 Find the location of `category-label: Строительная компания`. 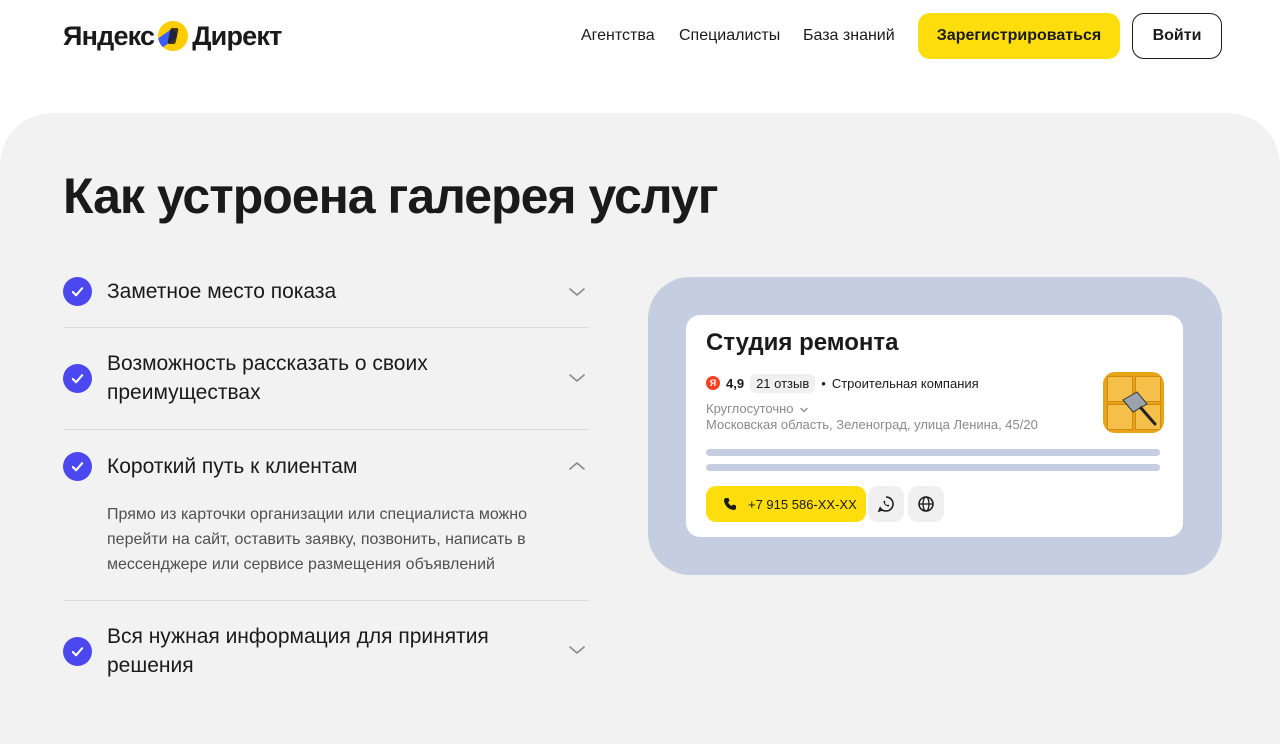

category-label: Строительная компания is located at coordinates (905, 383).